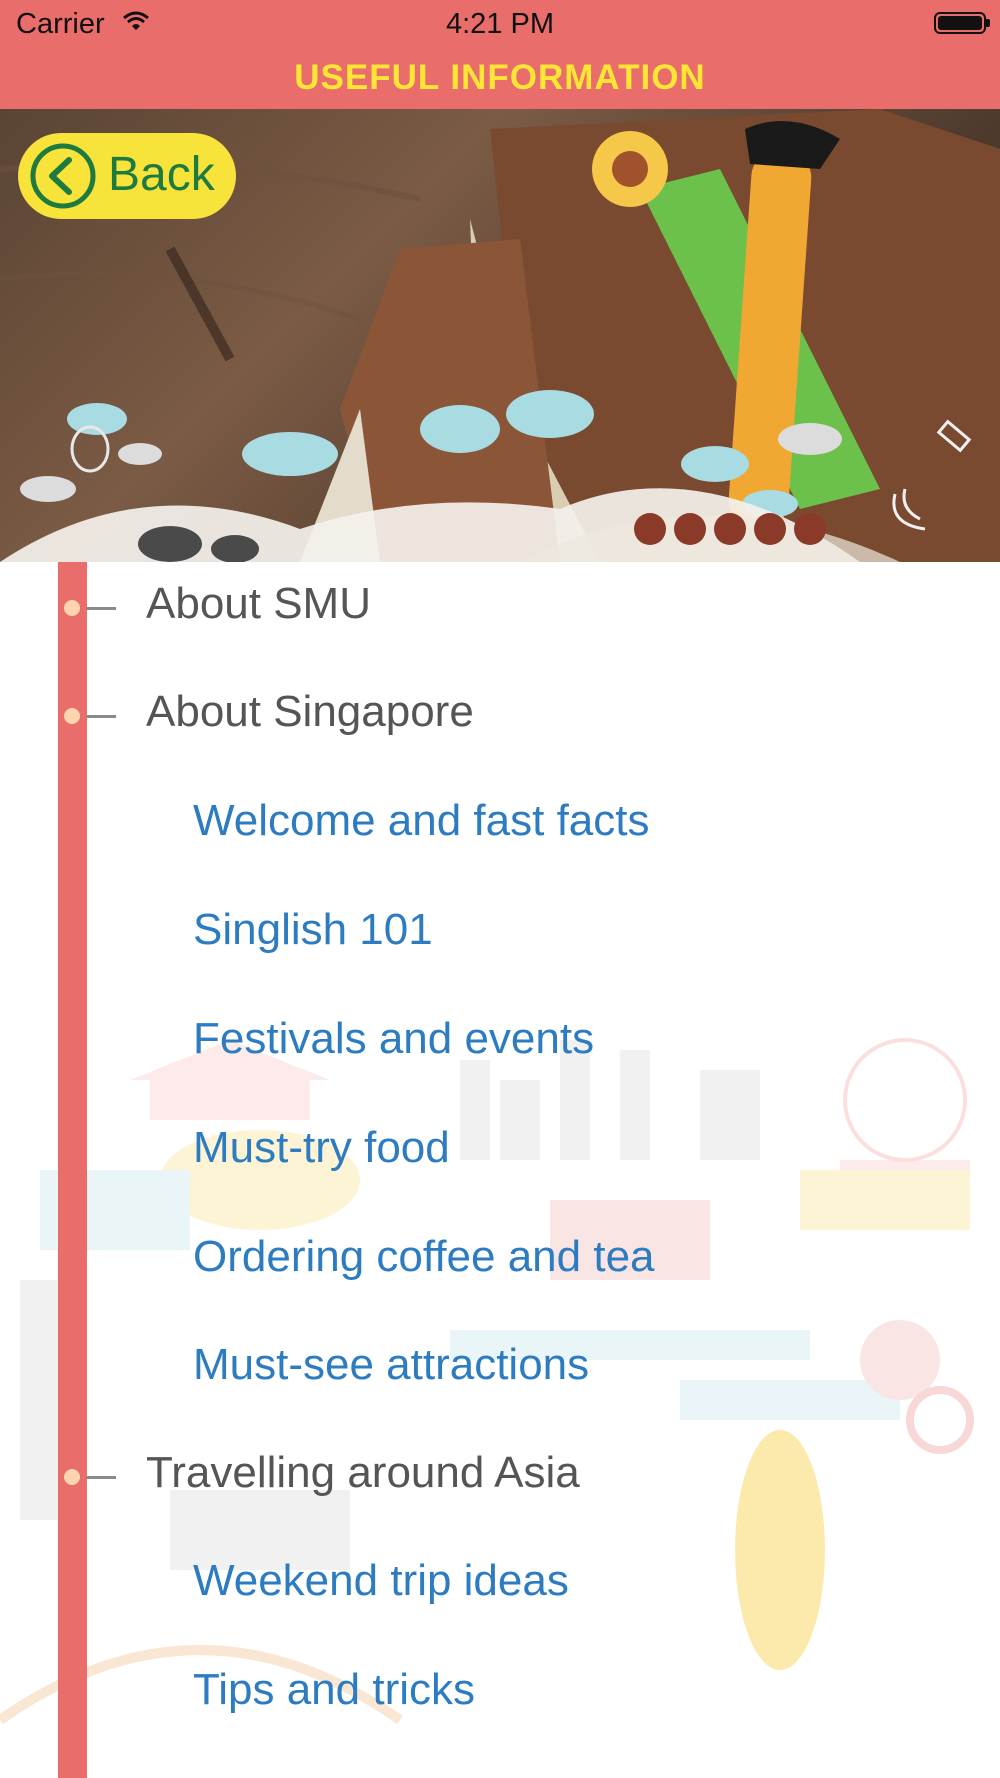 The width and height of the screenshot is (1000, 1778). Describe the element at coordinates (394, 1038) in the screenshot. I see `menu-item-label: Festivals and events` at that location.